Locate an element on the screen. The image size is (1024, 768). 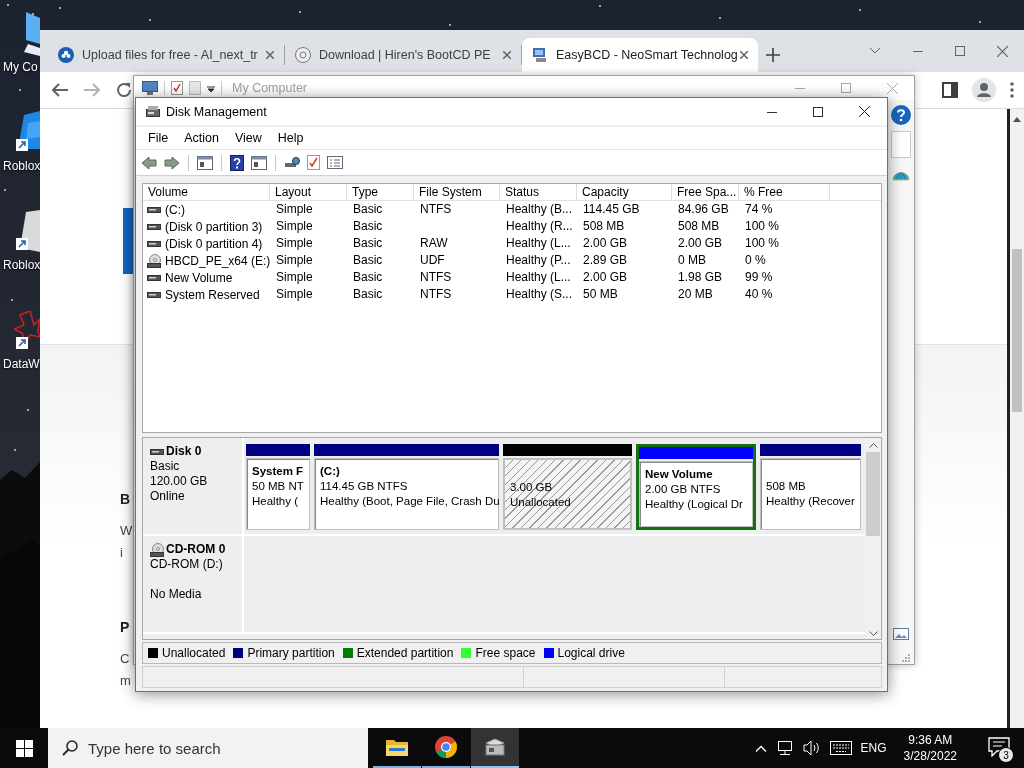
page-text: C is located at coordinates (125, 659).